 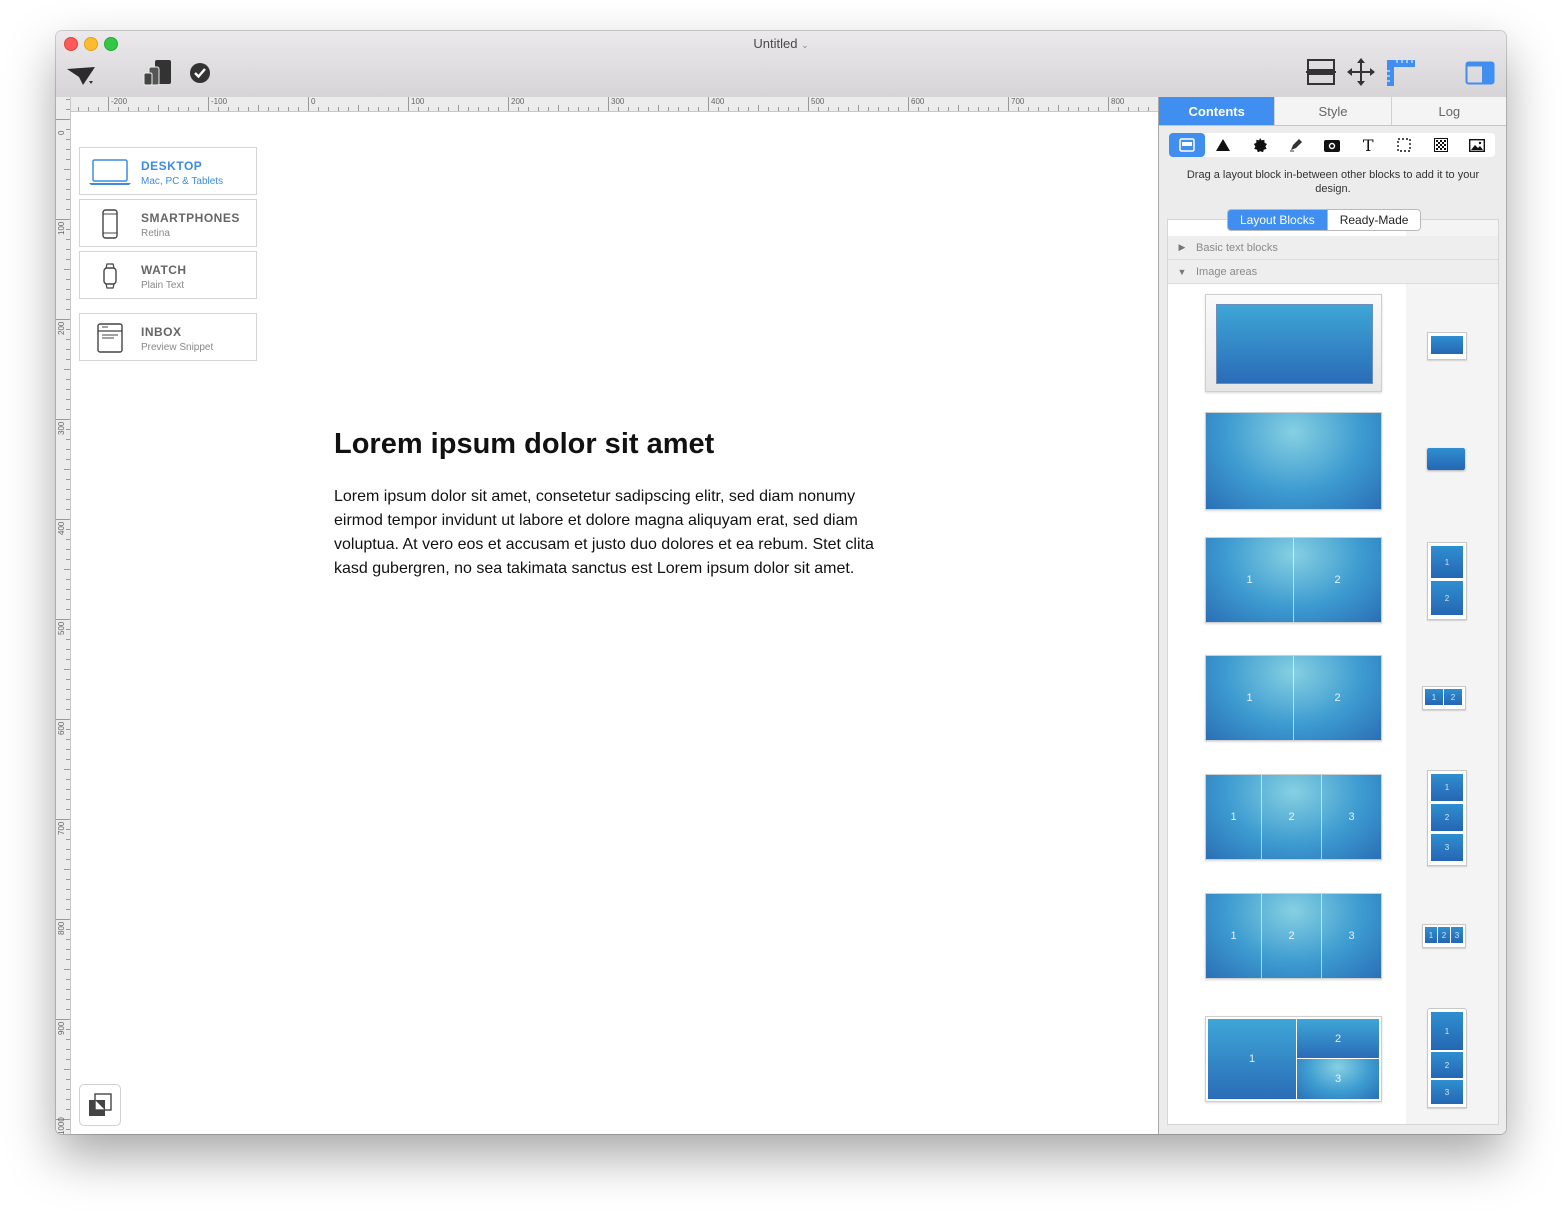 I want to click on block-image-three-columns-inline: 1 2 3, so click(x=1293, y=936).